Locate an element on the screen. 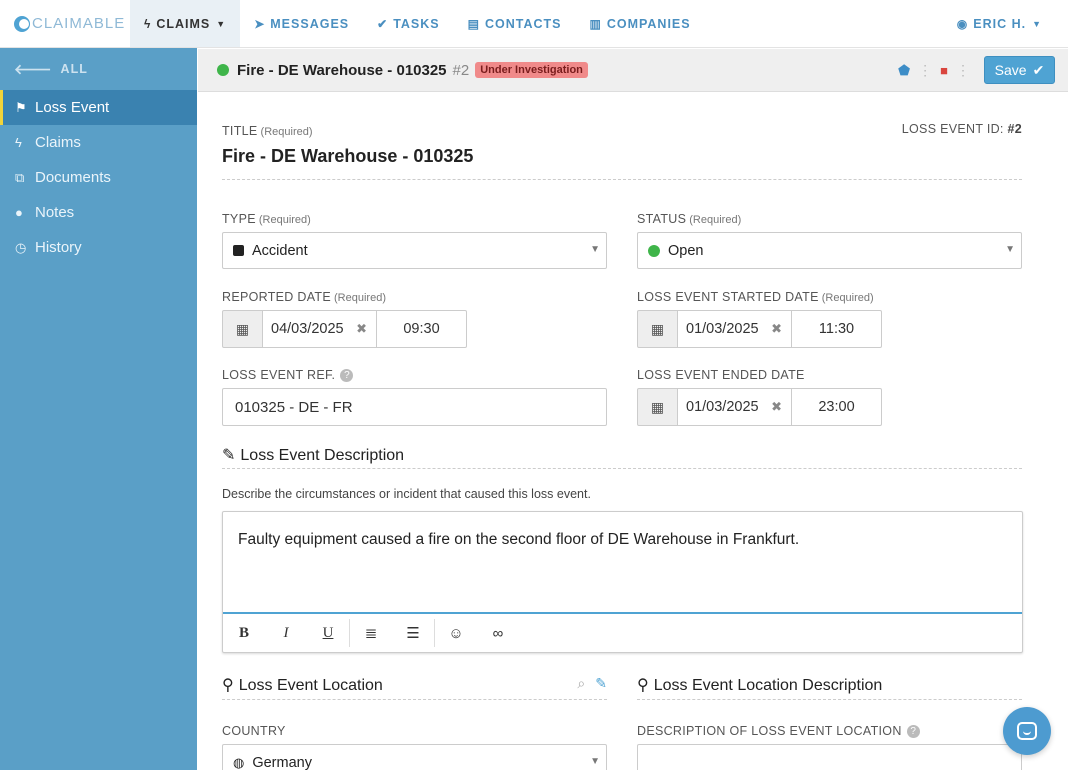  nav-claims-label: CLAIMS is located at coordinates (183, 23).